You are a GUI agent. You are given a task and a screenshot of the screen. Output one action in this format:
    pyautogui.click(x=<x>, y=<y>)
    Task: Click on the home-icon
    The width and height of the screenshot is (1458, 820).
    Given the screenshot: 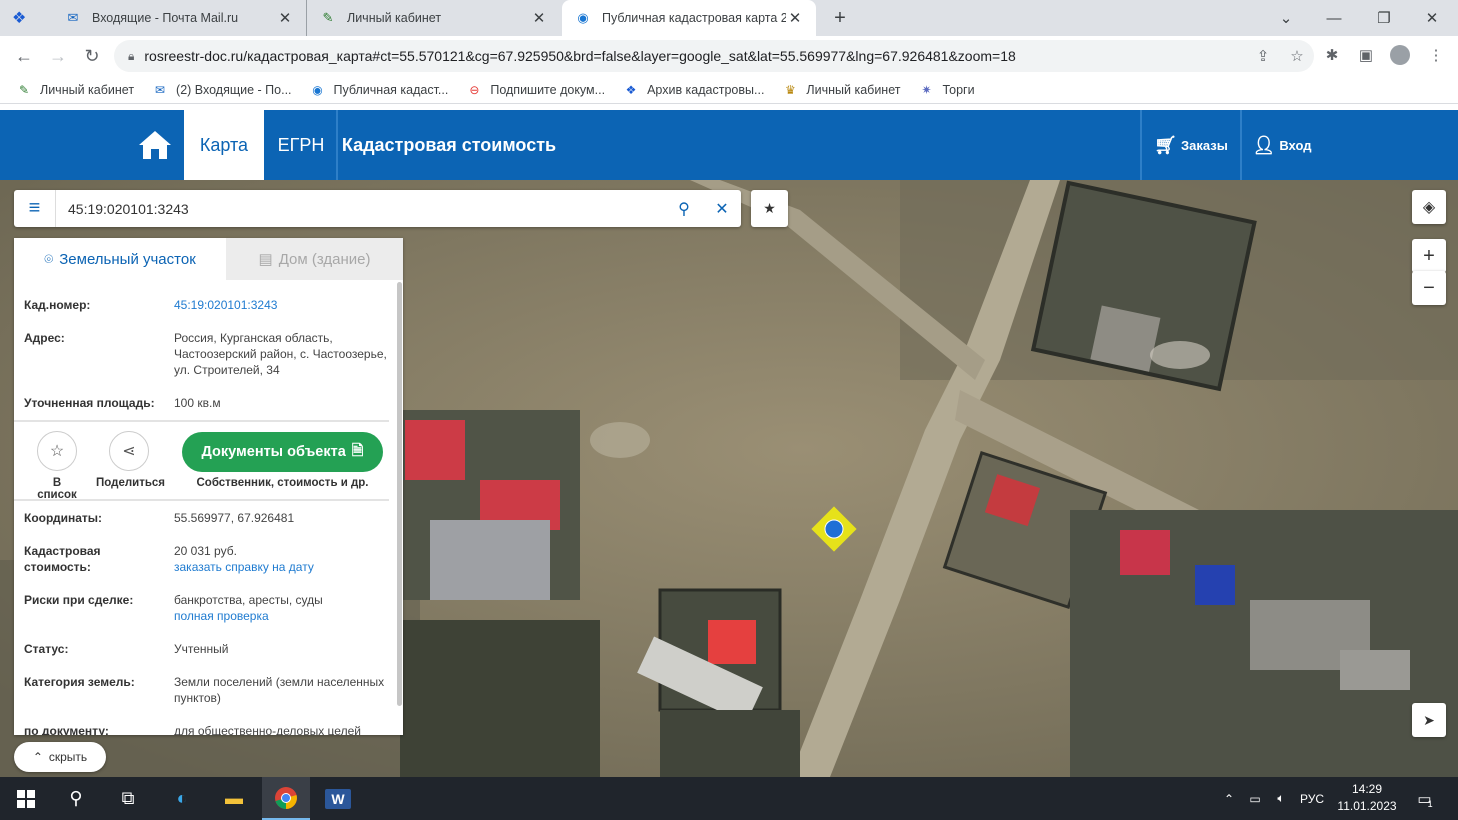 What is the action you would take?
    pyautogui.click(x=155, y=145)
    